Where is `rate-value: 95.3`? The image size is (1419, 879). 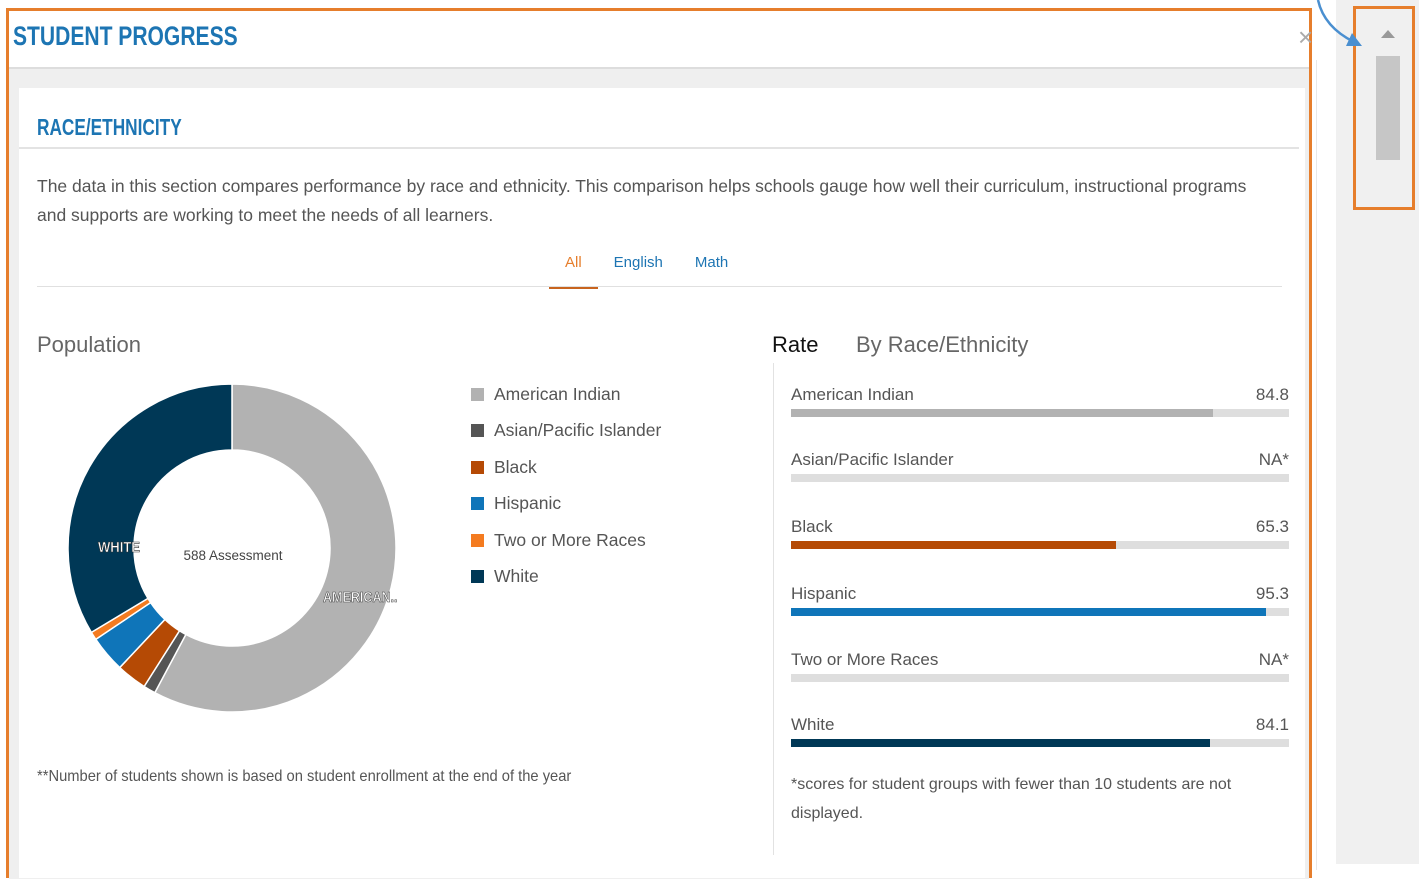 rate-value: 95.3 is located at coordinates (1272, 593).